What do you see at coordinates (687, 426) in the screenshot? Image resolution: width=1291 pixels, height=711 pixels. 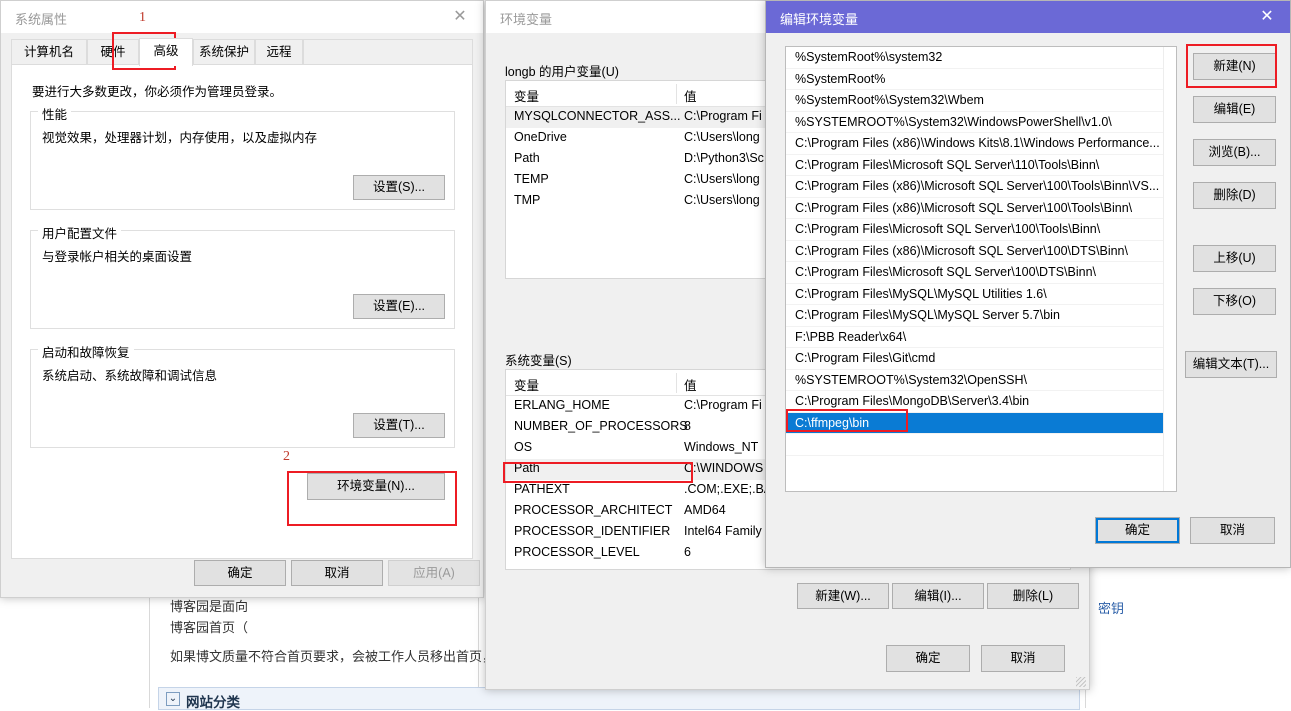 I see `system-var-value: 8` at bounding box center [687, 426].